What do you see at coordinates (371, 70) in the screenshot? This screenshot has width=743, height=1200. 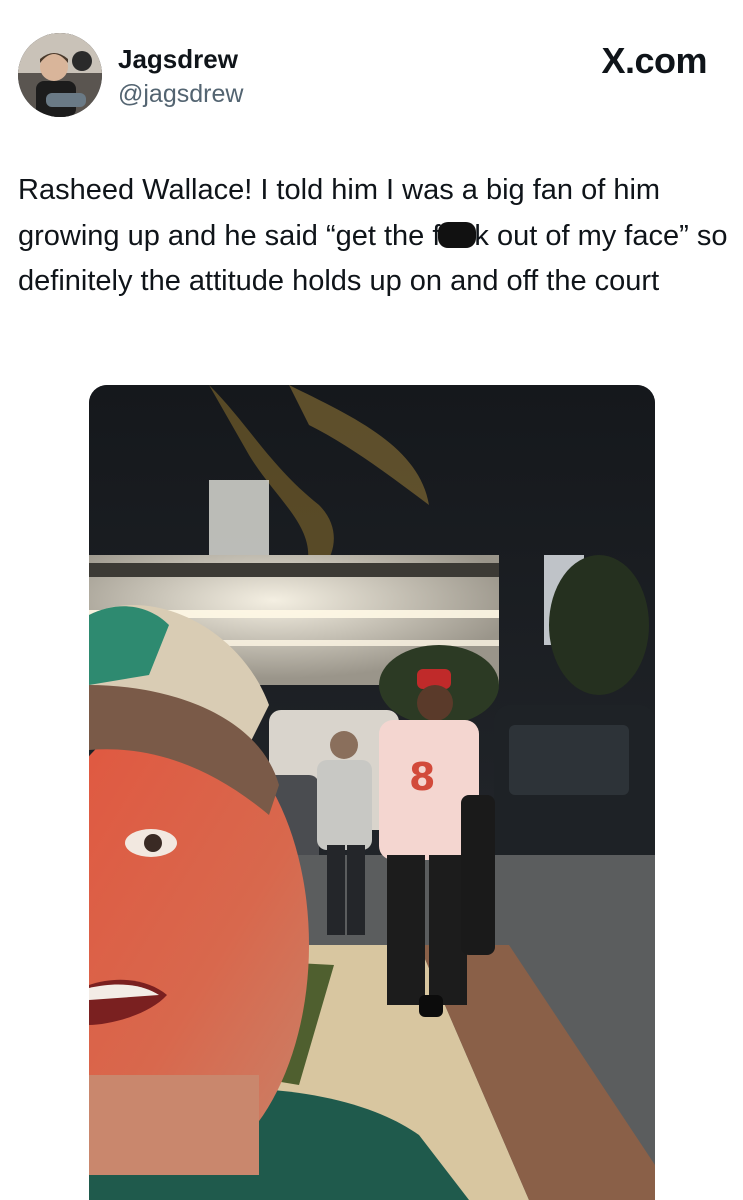 I see `tweet-header: Jagsdrew @jagsdrew X.com` at bounding box center [371, 70].